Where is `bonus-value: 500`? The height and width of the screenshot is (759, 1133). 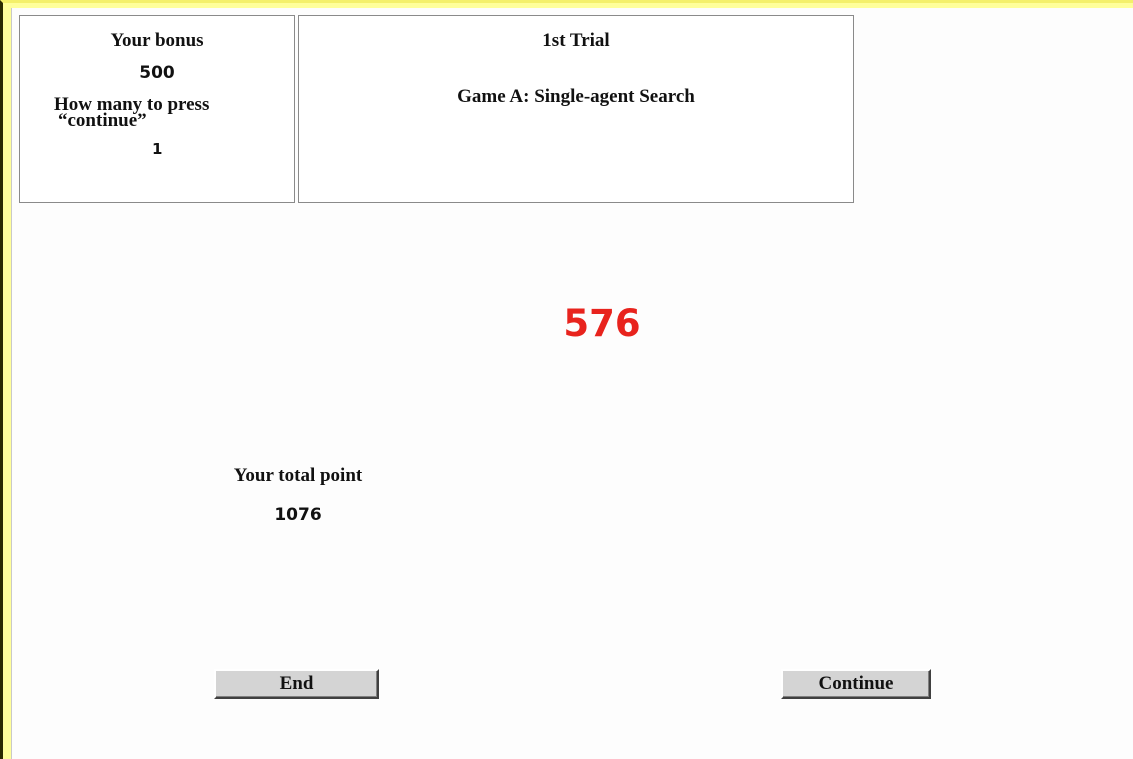
bonus-value: 500 is located at coordinates (157, 73).